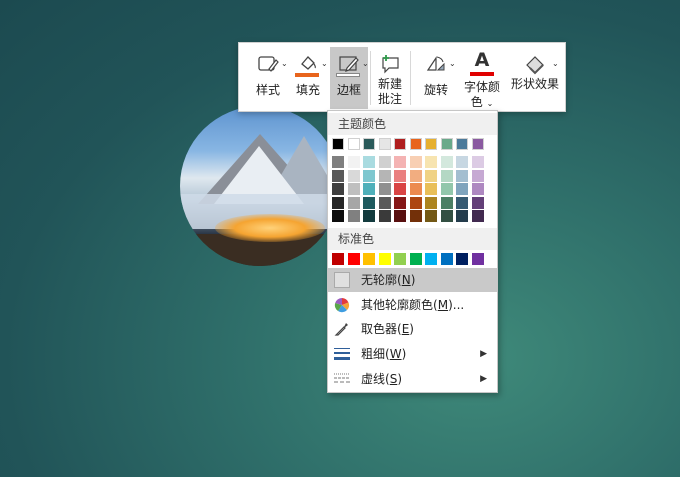 This screenshot has height=477, width=680. Describe the element at coordinates (270, 228) in the screenshot. I see `light-glow` at that location.